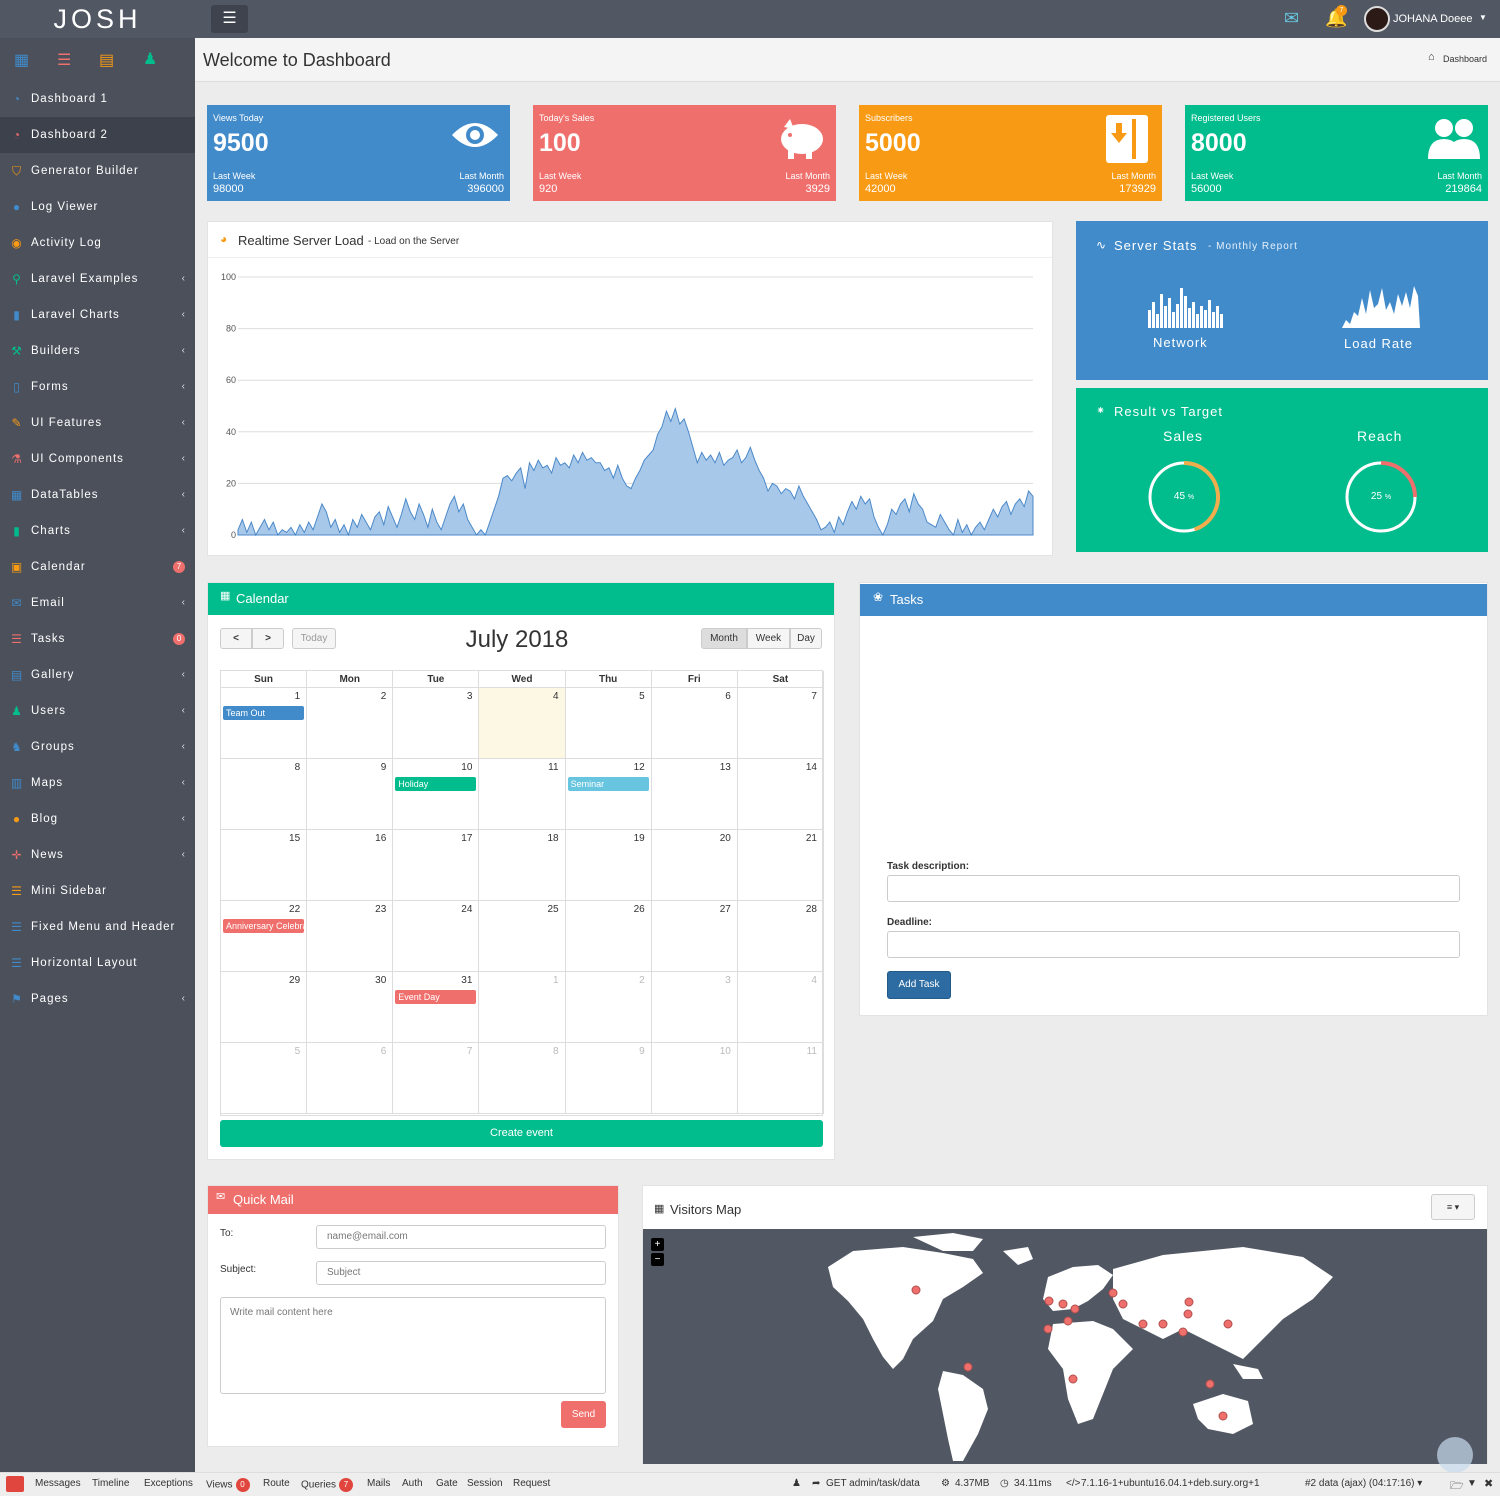 The image size is (1500, 1496). What do you see at coordinates (97, 927) in the screenshot?
I see `sidebar-item-fixed-menu-and-header: ☰ Fixed Menu and Header` at bounding box center [97, 927].